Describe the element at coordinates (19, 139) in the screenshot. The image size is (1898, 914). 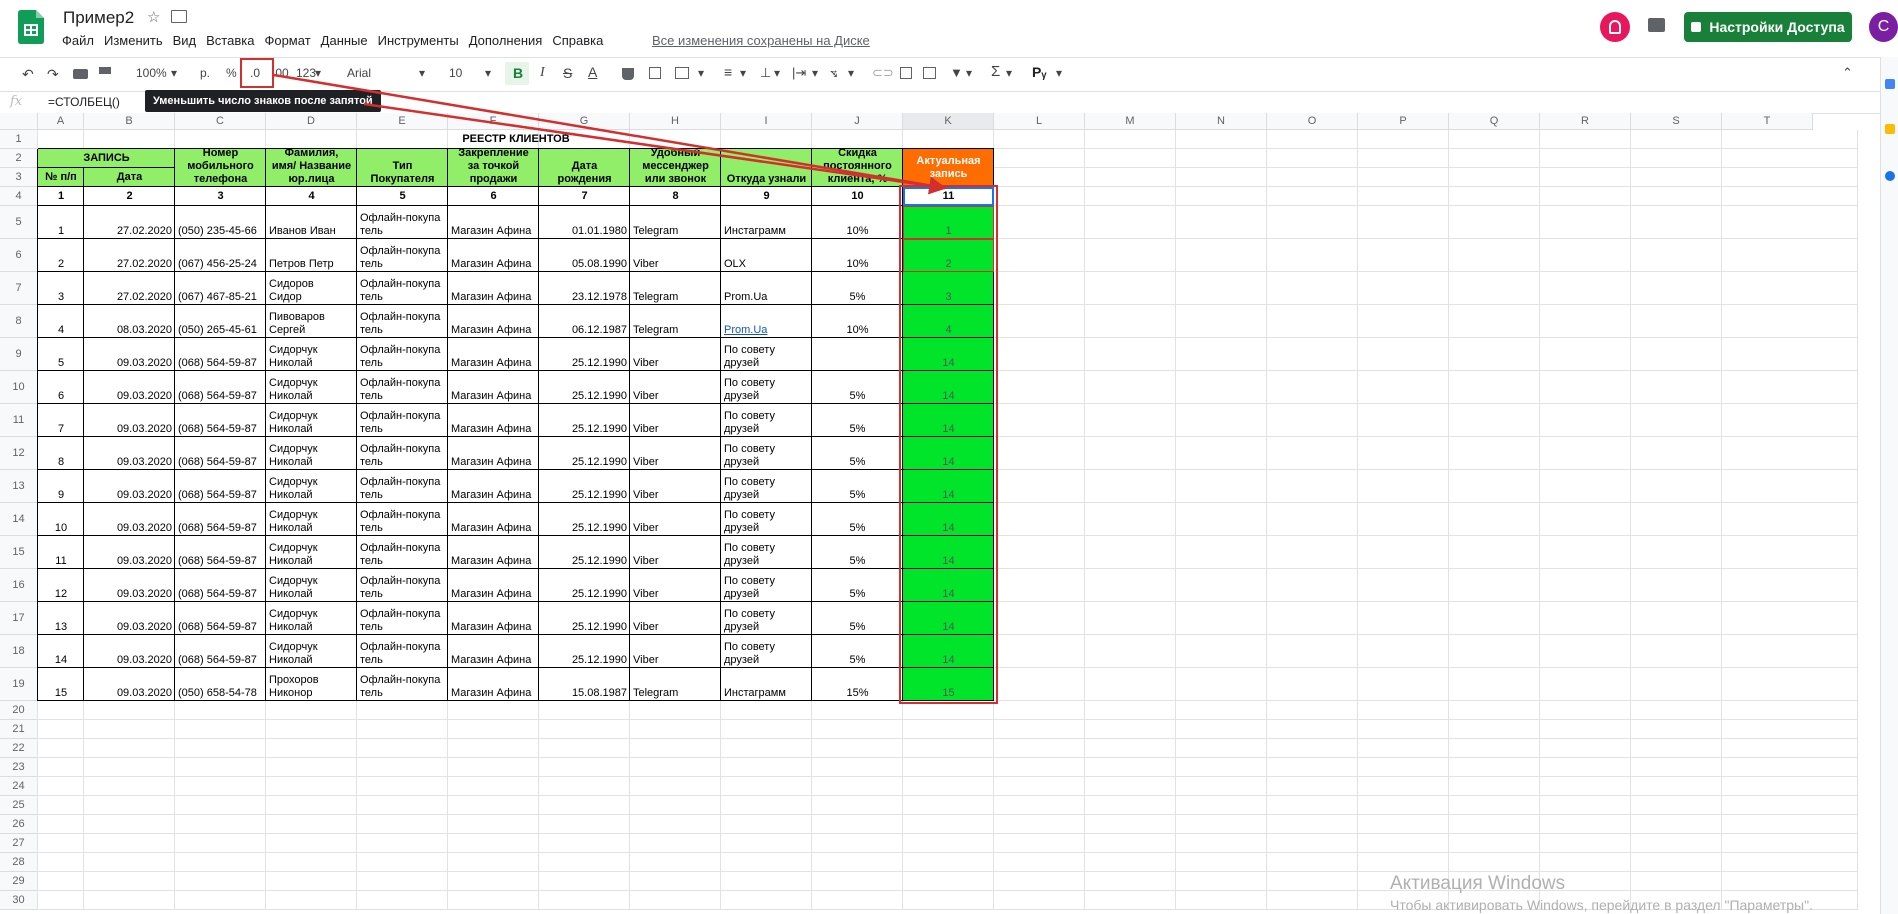
I see `row-header-1: 1` at that location.